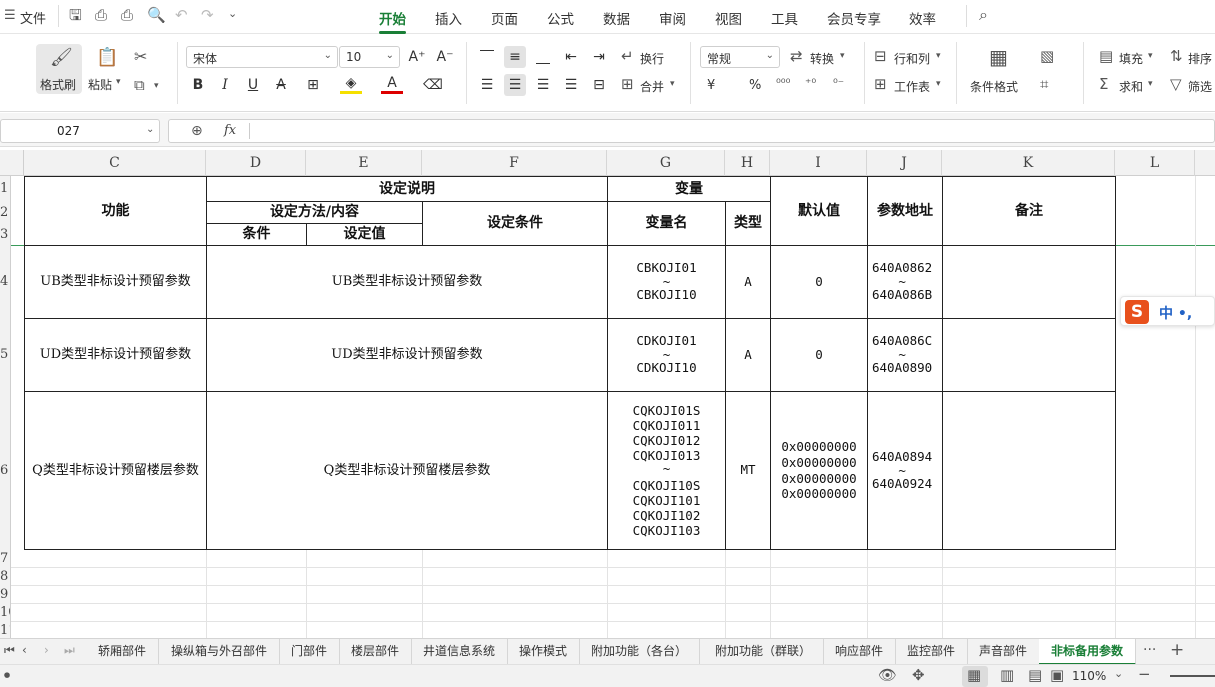  What do you see at coordinates (1200, 86) in the screenshot?
I see `filter-button: 筛选` at bounding box center [1200, 86].